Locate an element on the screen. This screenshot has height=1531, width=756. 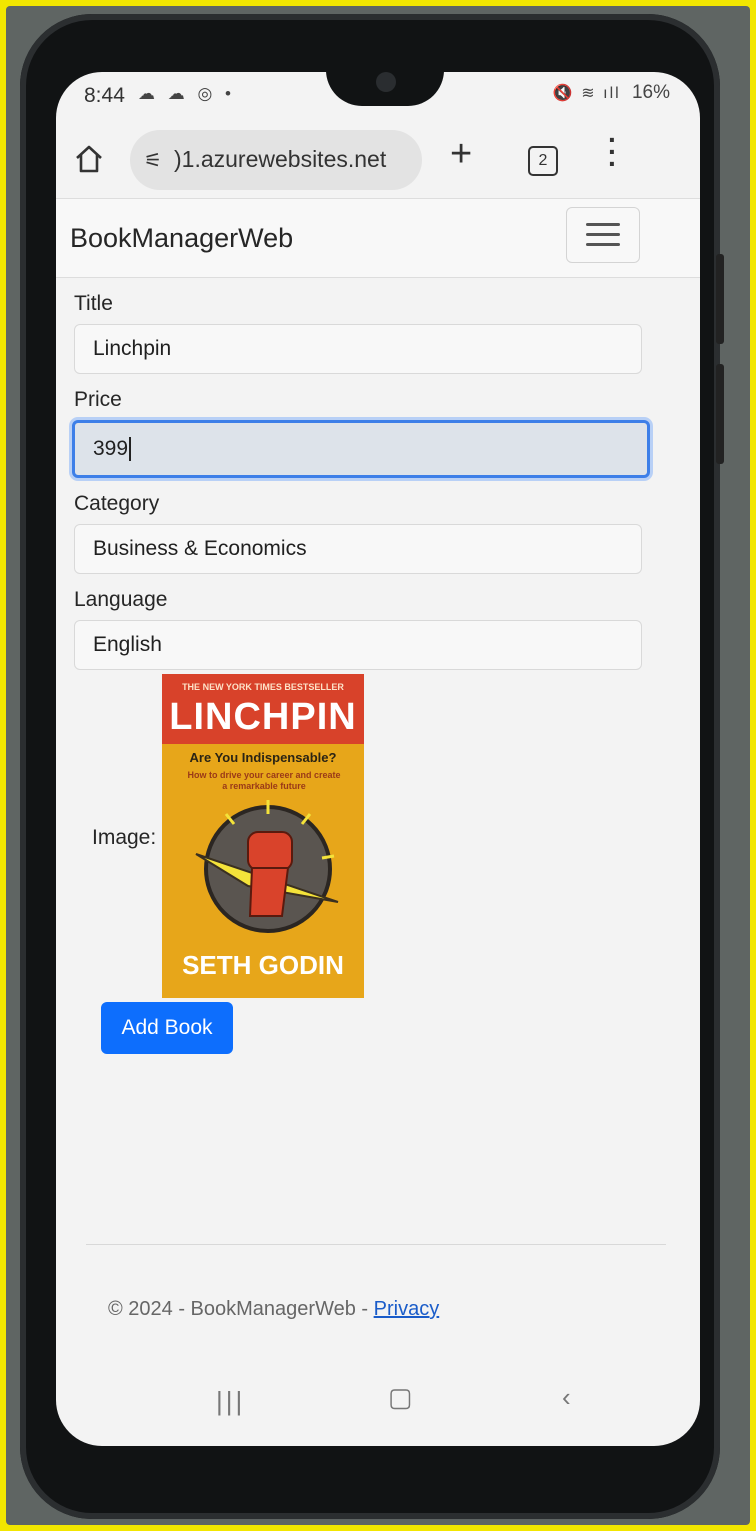
navbar-toggle-button is located at coordinates (603, 235).